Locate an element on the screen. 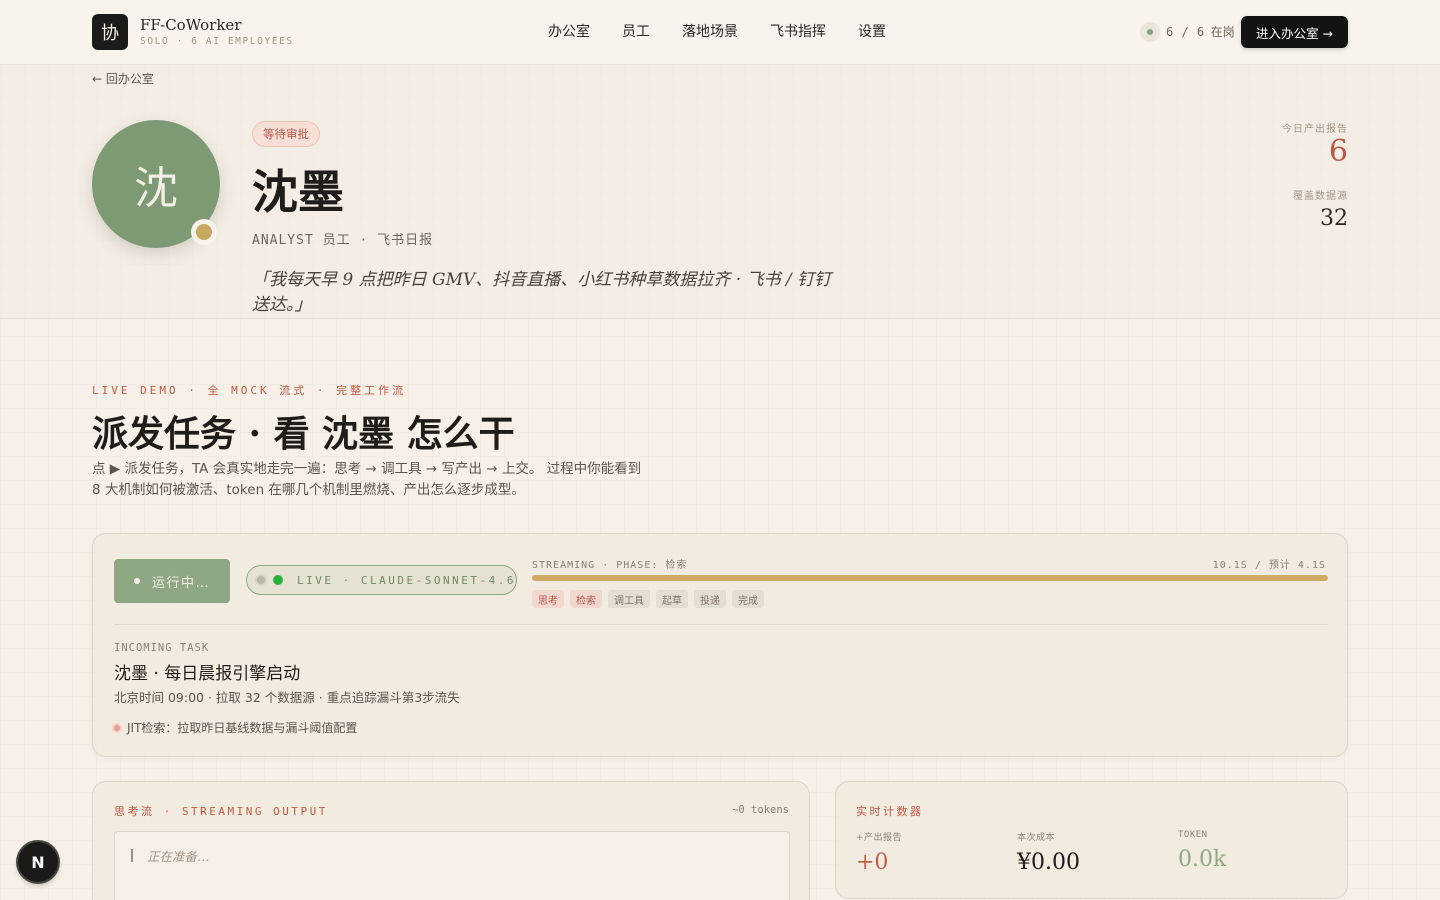  online-status: 6 / 6 在岗 is located at coordinates (1187, 32).